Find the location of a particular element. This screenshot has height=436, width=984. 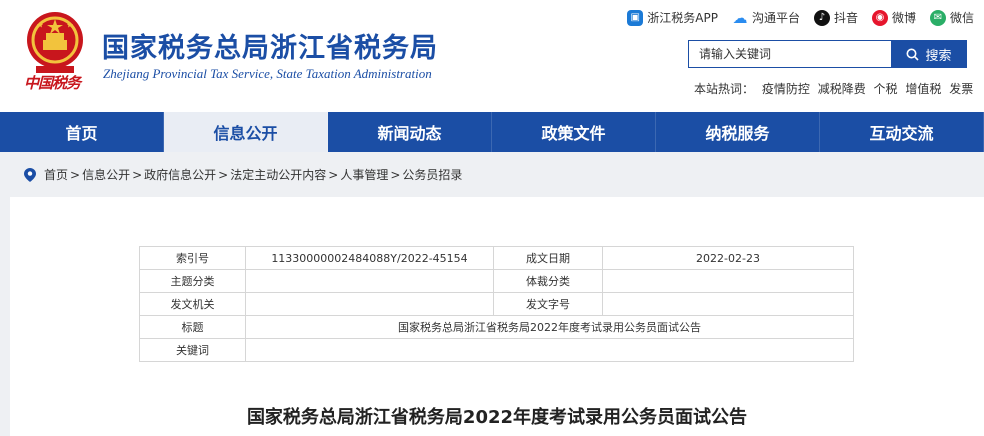

hot-word: 疫情防控 is located at coordinates (786, 89).